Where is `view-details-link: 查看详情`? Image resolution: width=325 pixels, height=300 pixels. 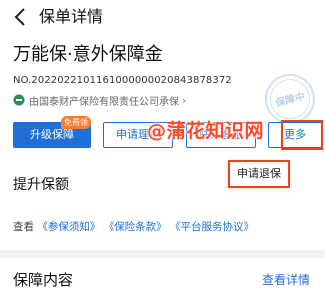
view-details-link: 查看详情 is located at coordinates (286, 280).